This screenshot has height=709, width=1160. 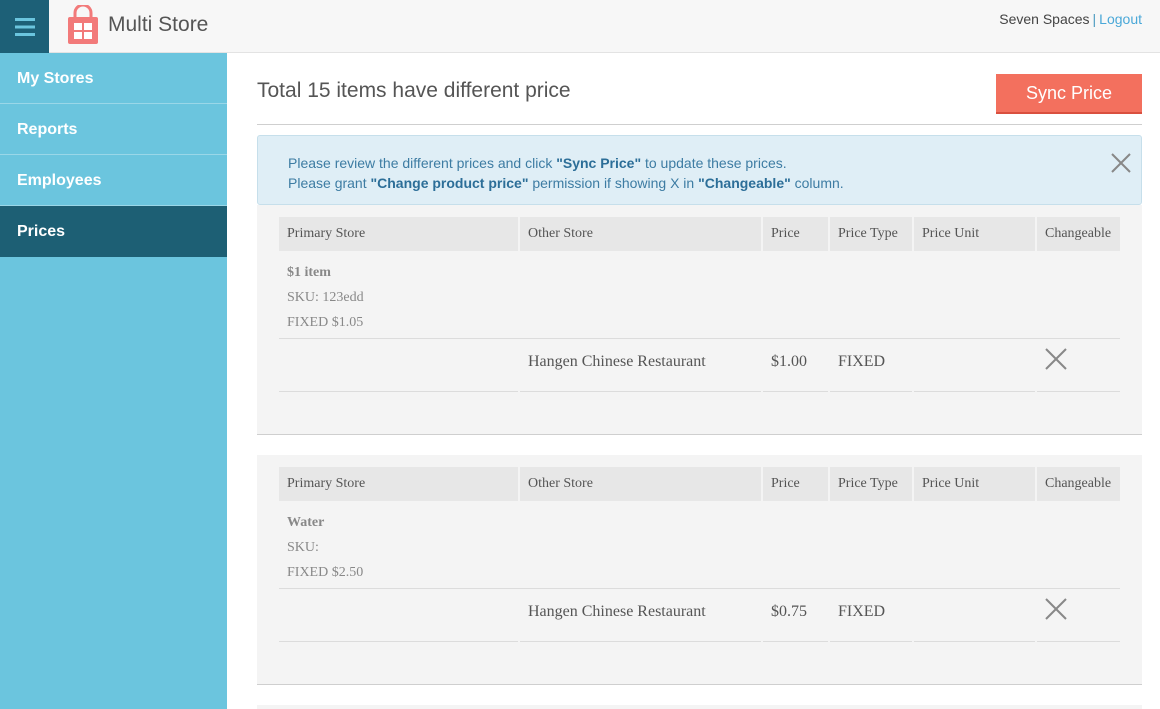 What do you see at coordinates (113, 180) in the screenshot?
I see `sidebar-item-employees: Employees` at bounding box center [113, 180].